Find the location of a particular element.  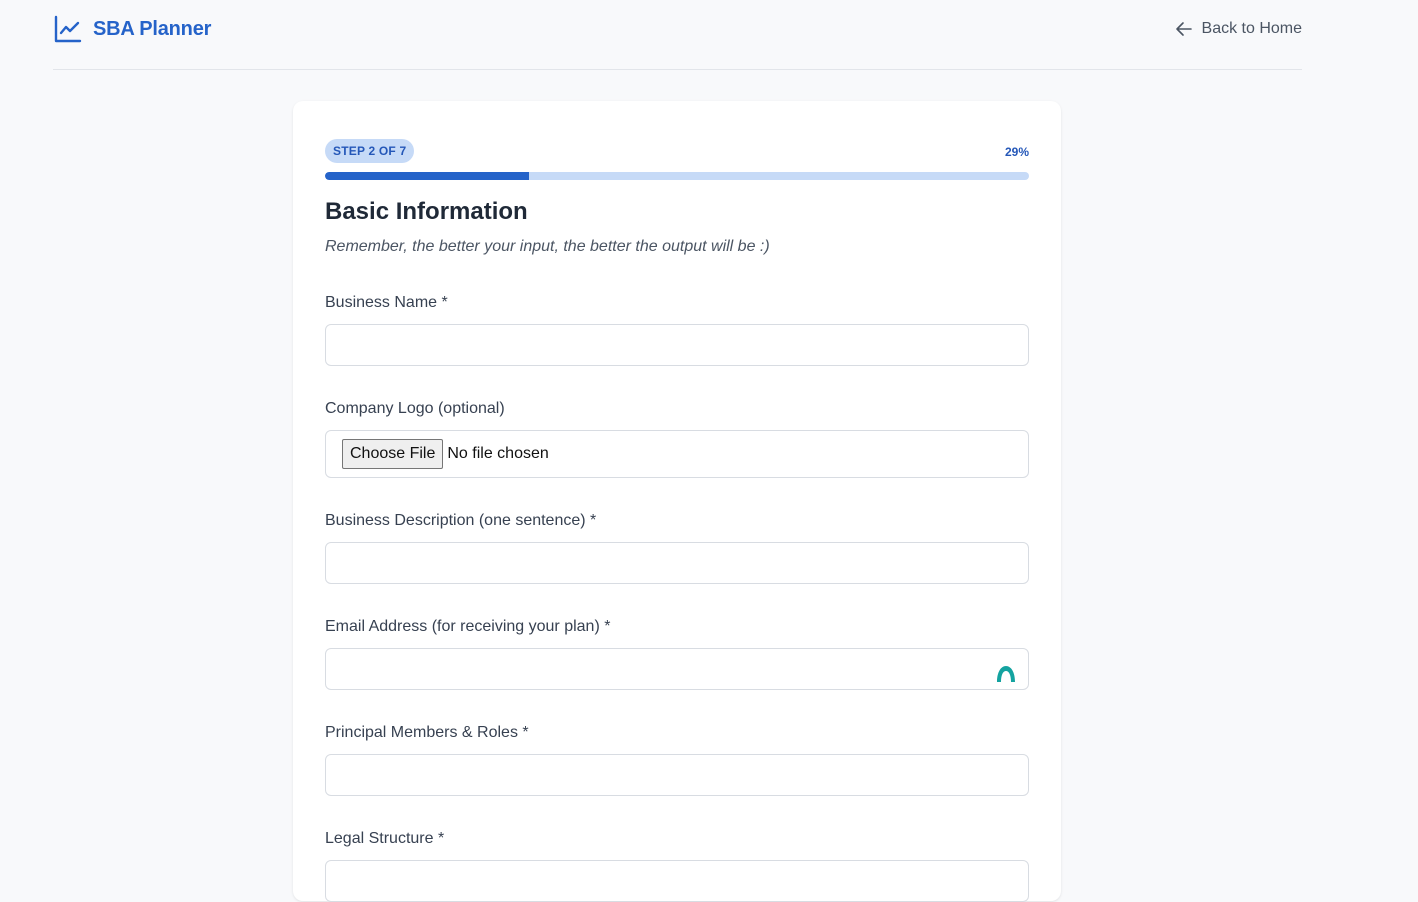

top-navigation-bar: SBA Planner Back to Home is located at coordinates (677, 35).